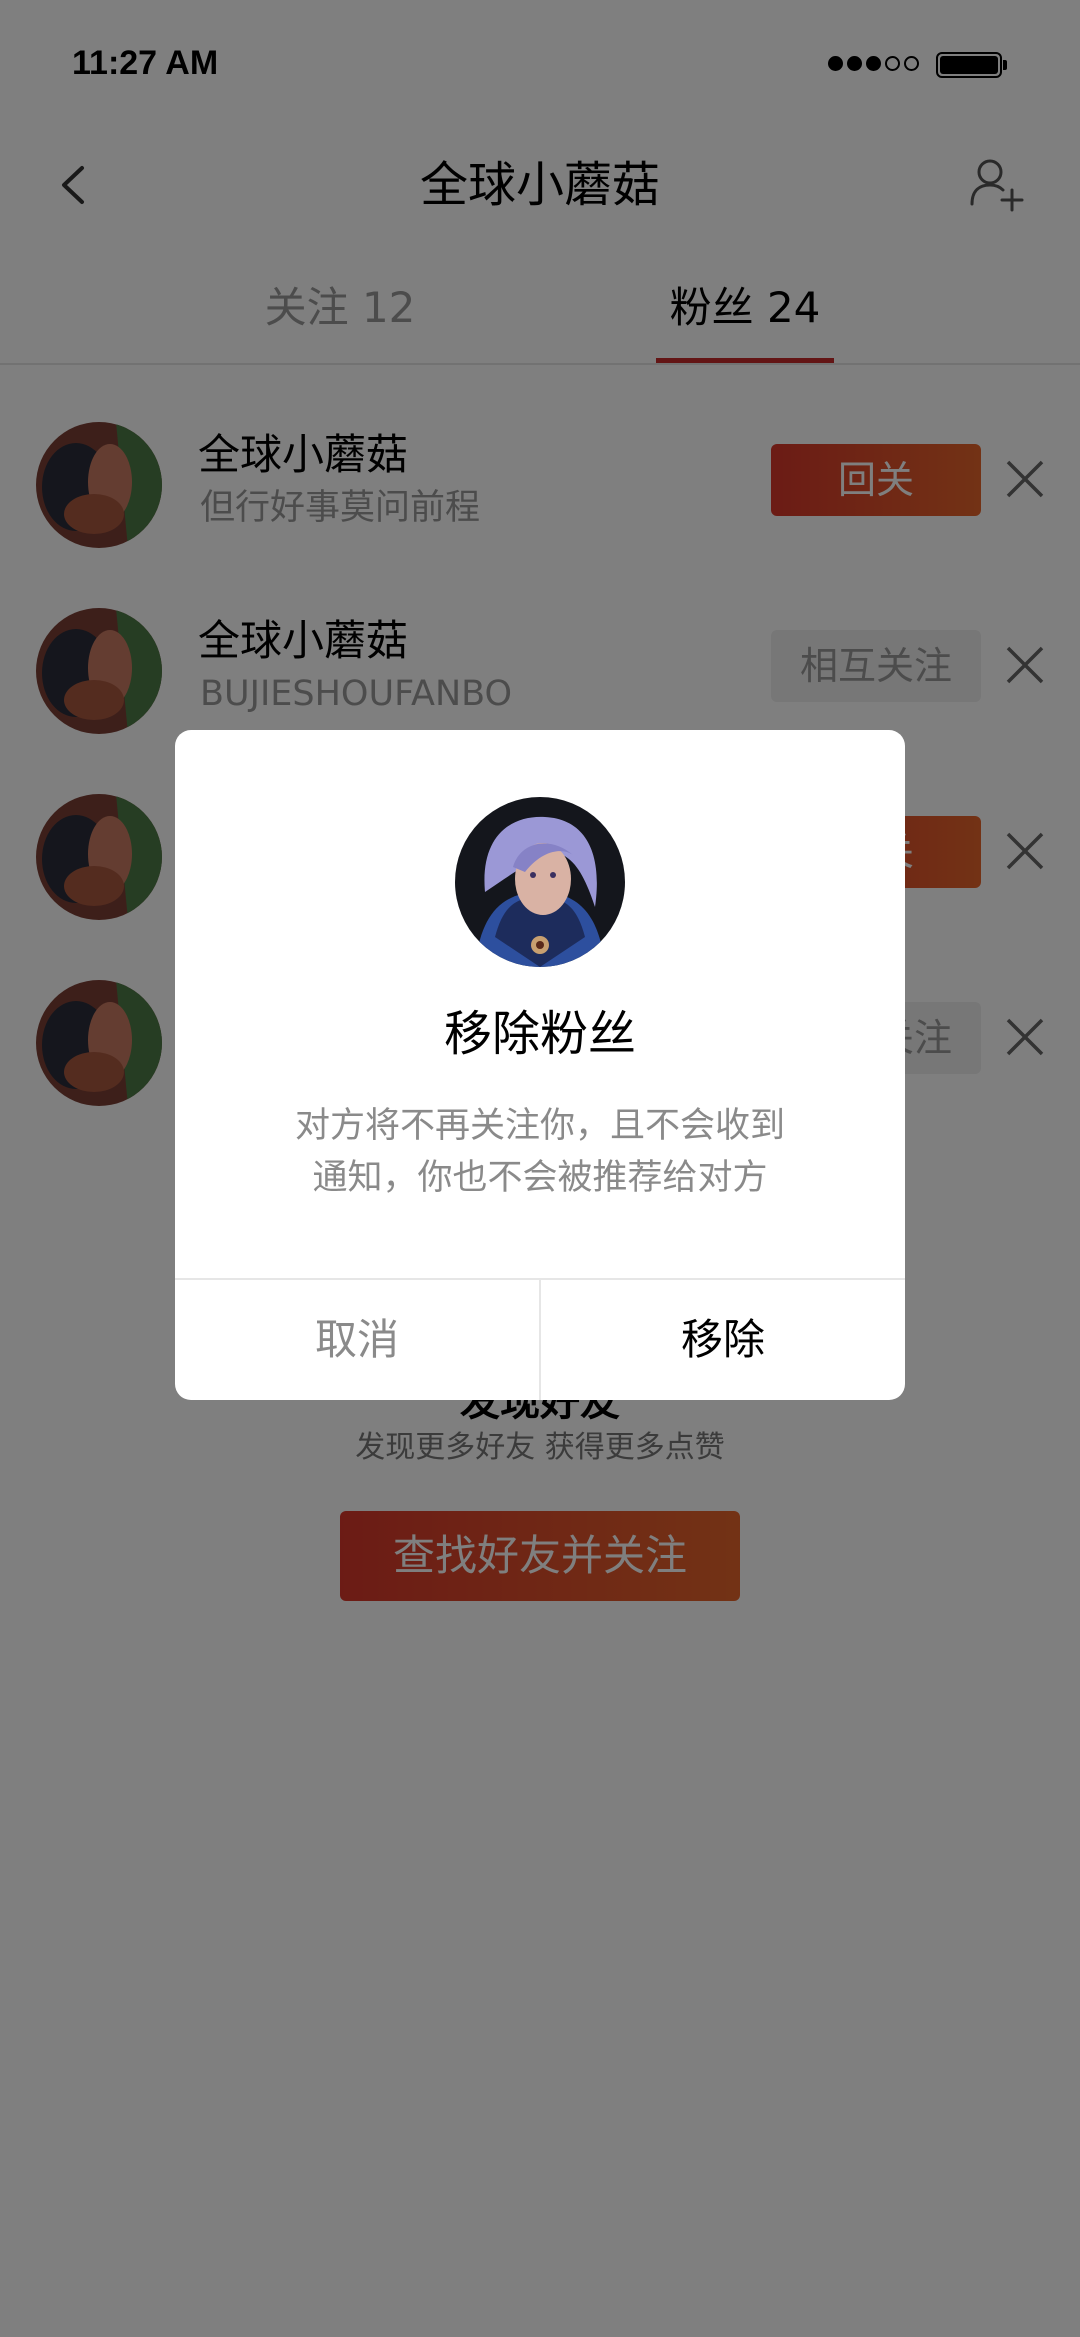  What do you see at coordinates (723, 1340) in the screenshot?
I see `remove-button: 移除` at bounding box center [723, 1340].